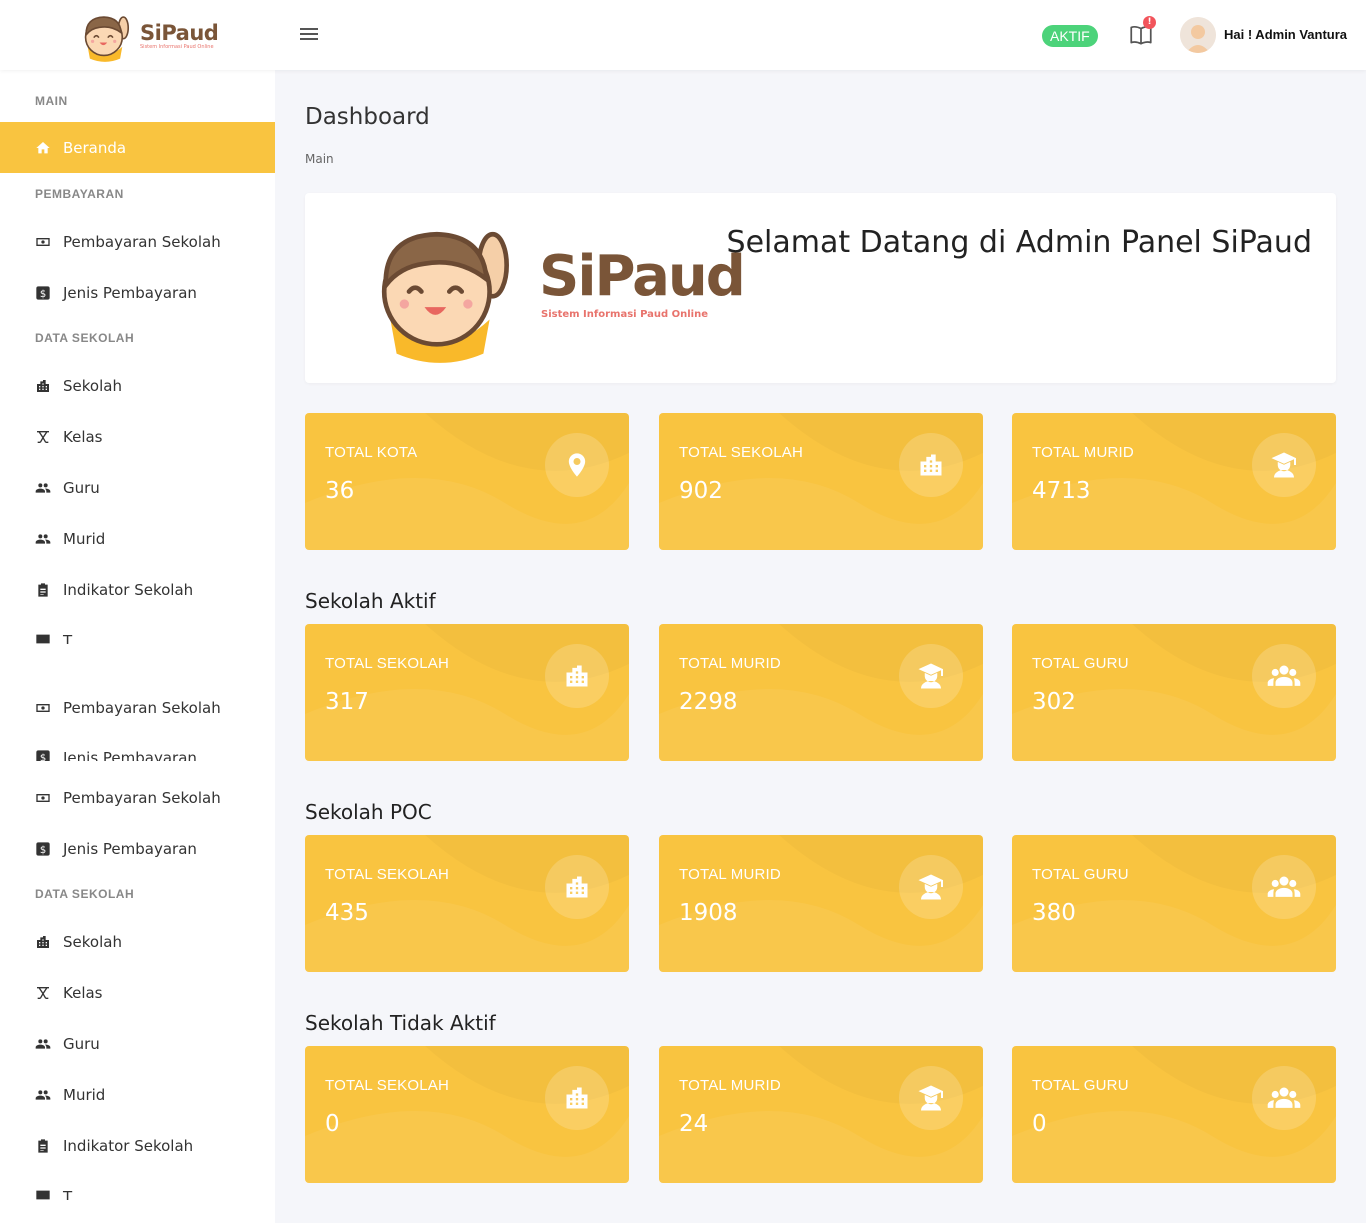  I want to click on stat-value: 4713, so click(1061, 491).